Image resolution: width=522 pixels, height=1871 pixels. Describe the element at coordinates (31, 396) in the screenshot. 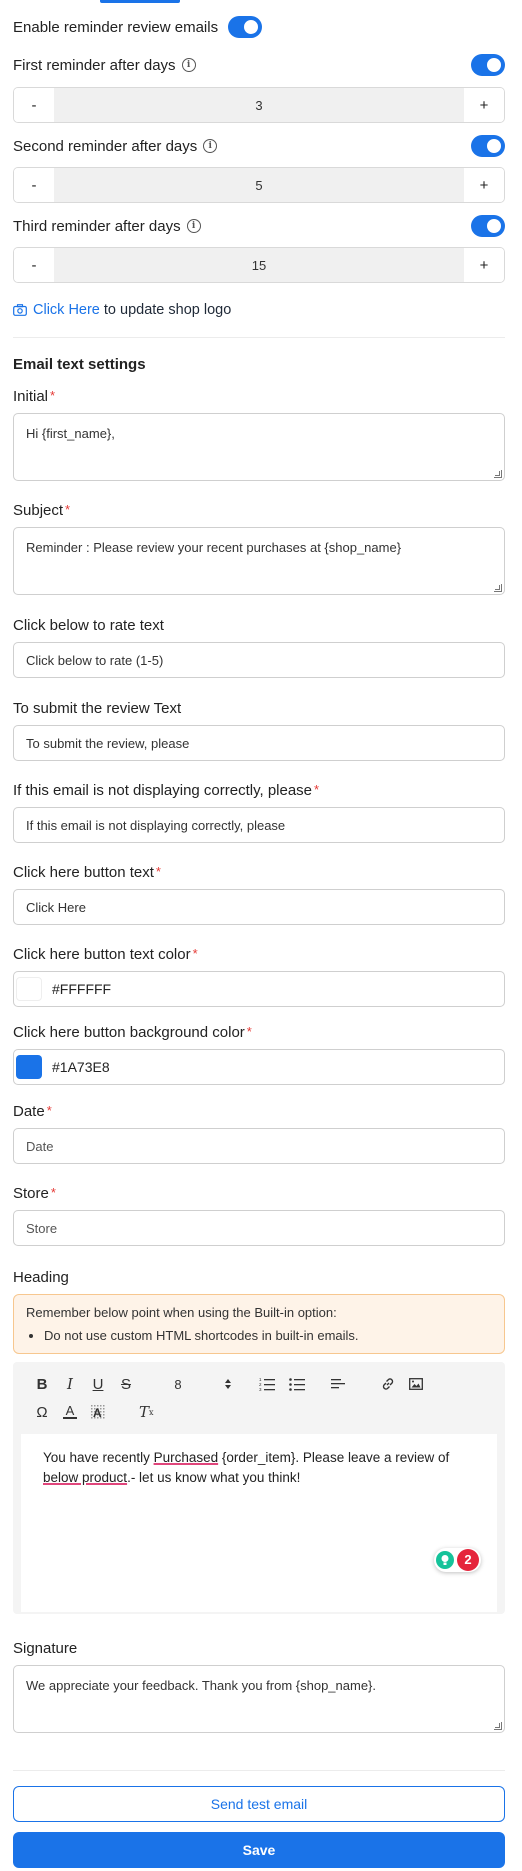

I see `initial-label: Initial` at that location.